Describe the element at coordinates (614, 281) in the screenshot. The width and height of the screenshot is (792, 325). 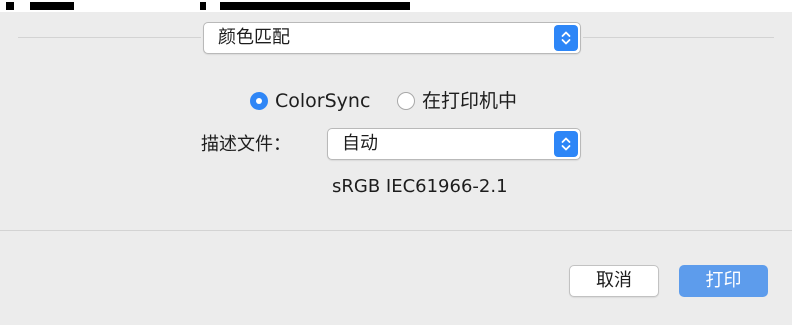
I see `cancel-button: 取消` at that location.